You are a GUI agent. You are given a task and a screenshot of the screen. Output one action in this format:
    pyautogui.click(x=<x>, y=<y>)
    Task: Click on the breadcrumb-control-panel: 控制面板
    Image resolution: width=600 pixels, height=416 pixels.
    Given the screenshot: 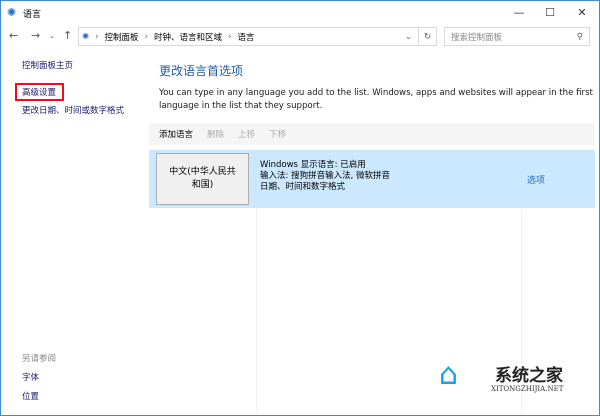 What is the action you would take?
    pyautogui.click(x=122, y=37)
    